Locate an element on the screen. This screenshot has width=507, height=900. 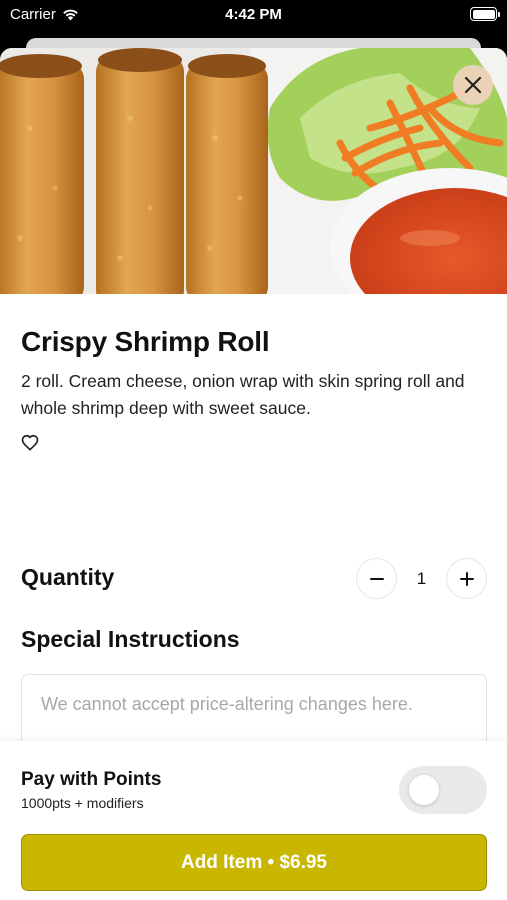
close-icon is located at coordinates (473, 85).